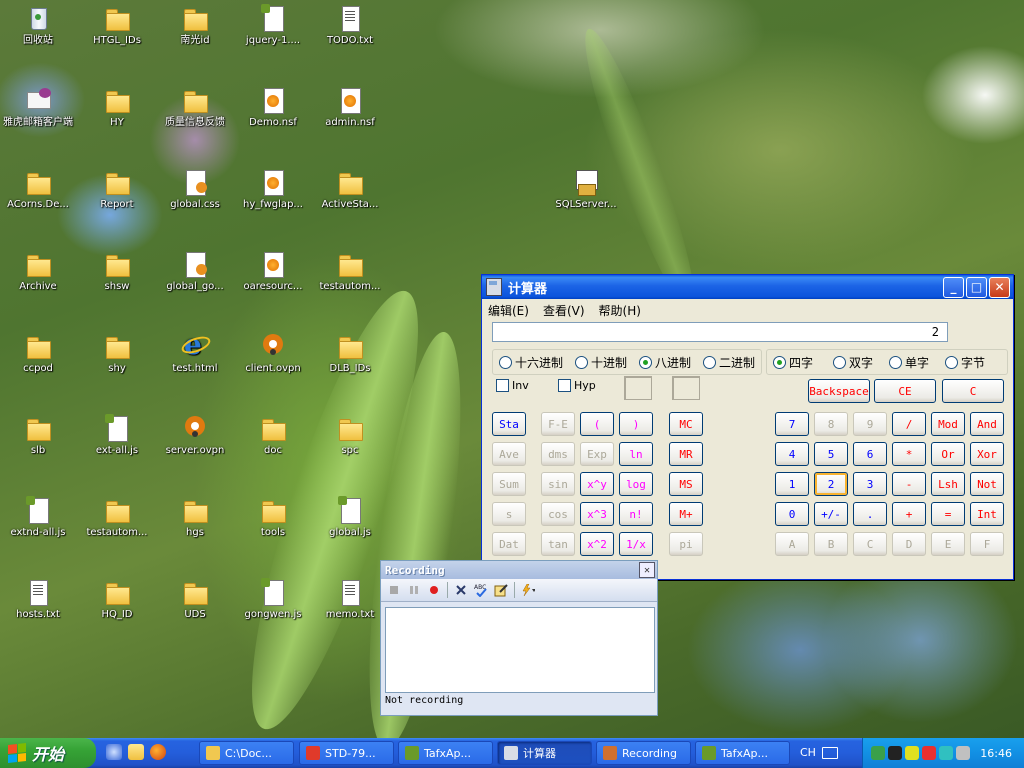 This screenshot has height=768, width=1024. Describe the element at coordinates (636, 424) in the screenshot. I see `sci-button: )` at that location.